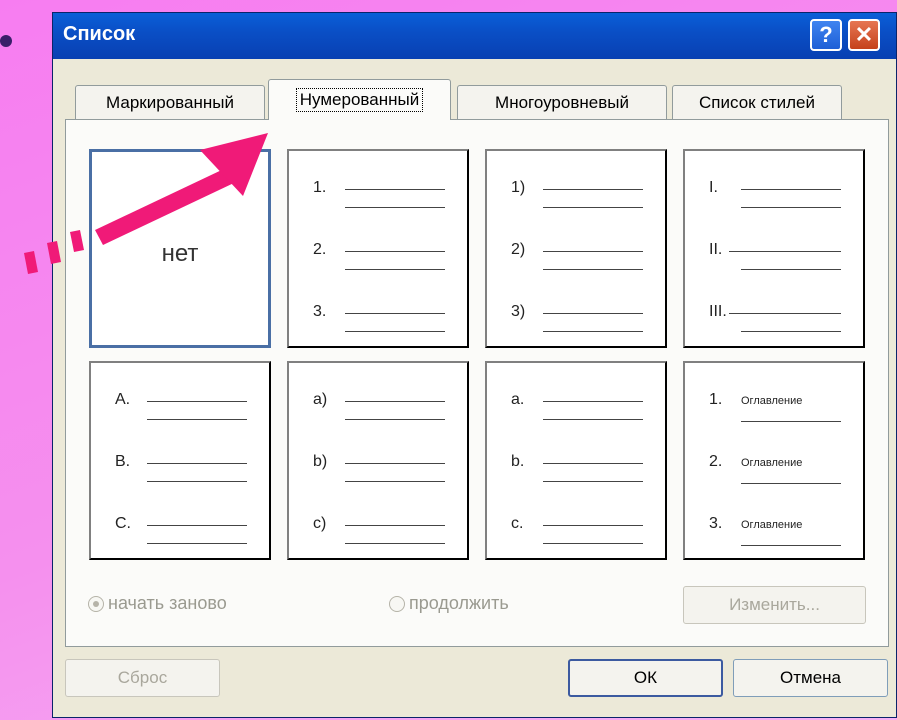  I want to click on cancel-button: Отмена, so click(810, 678).